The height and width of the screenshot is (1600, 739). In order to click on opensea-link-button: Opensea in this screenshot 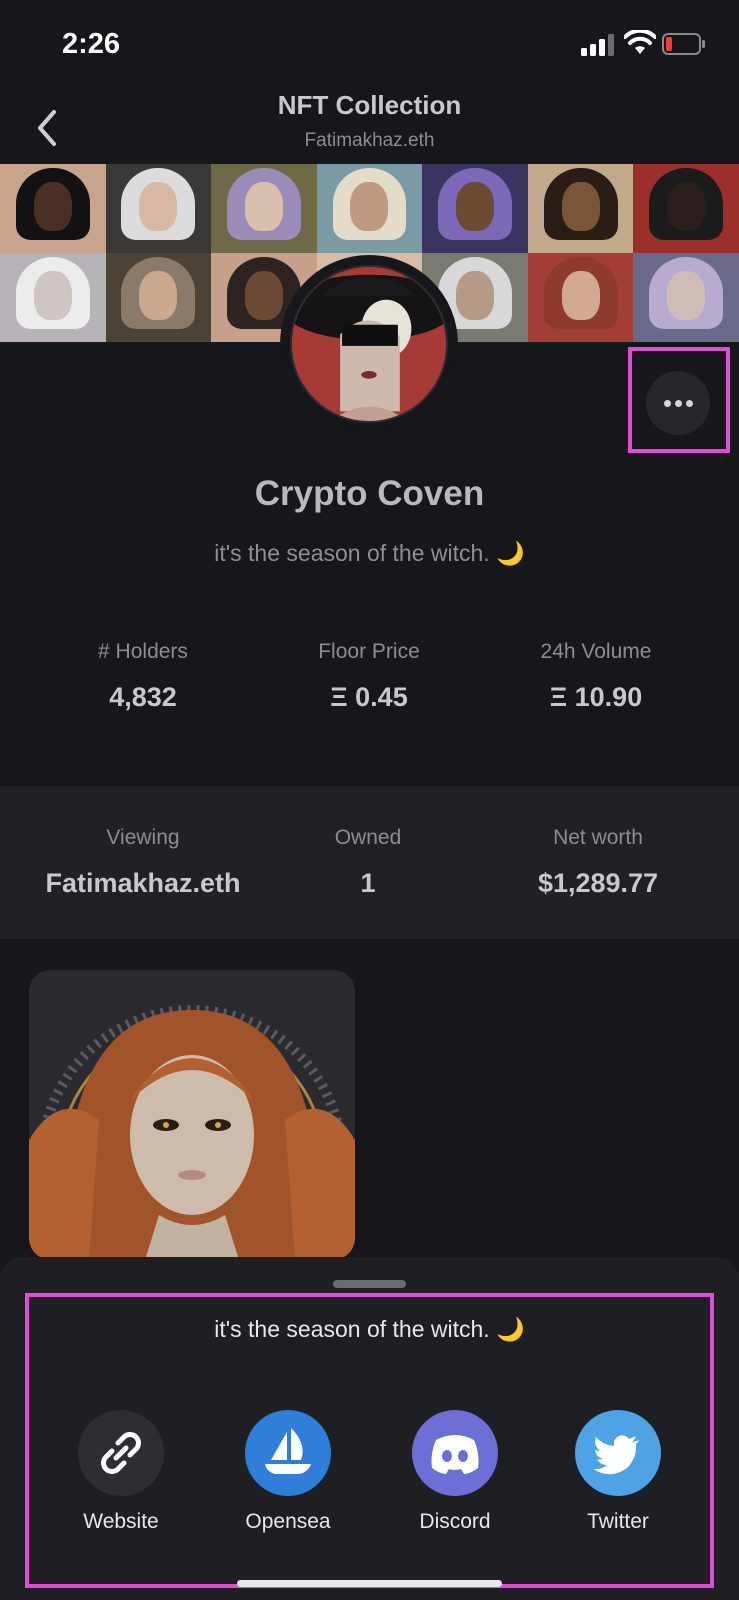, I will do `click(288, 1472)`.